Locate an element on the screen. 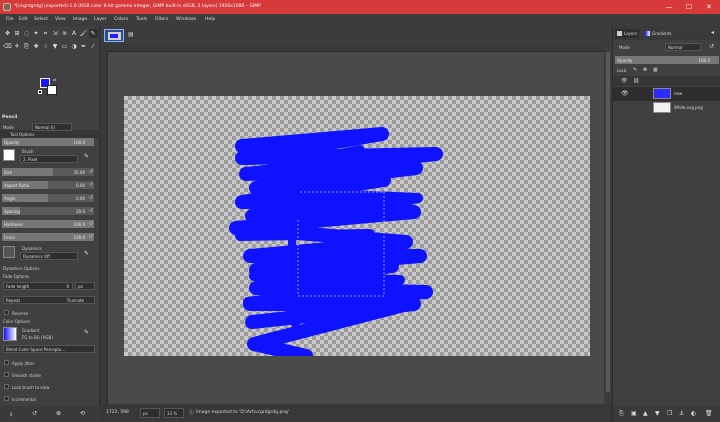 This screenshot has width=720, height=422. unified-transform-icon: ⇲ is located at coordinates (55, 33).